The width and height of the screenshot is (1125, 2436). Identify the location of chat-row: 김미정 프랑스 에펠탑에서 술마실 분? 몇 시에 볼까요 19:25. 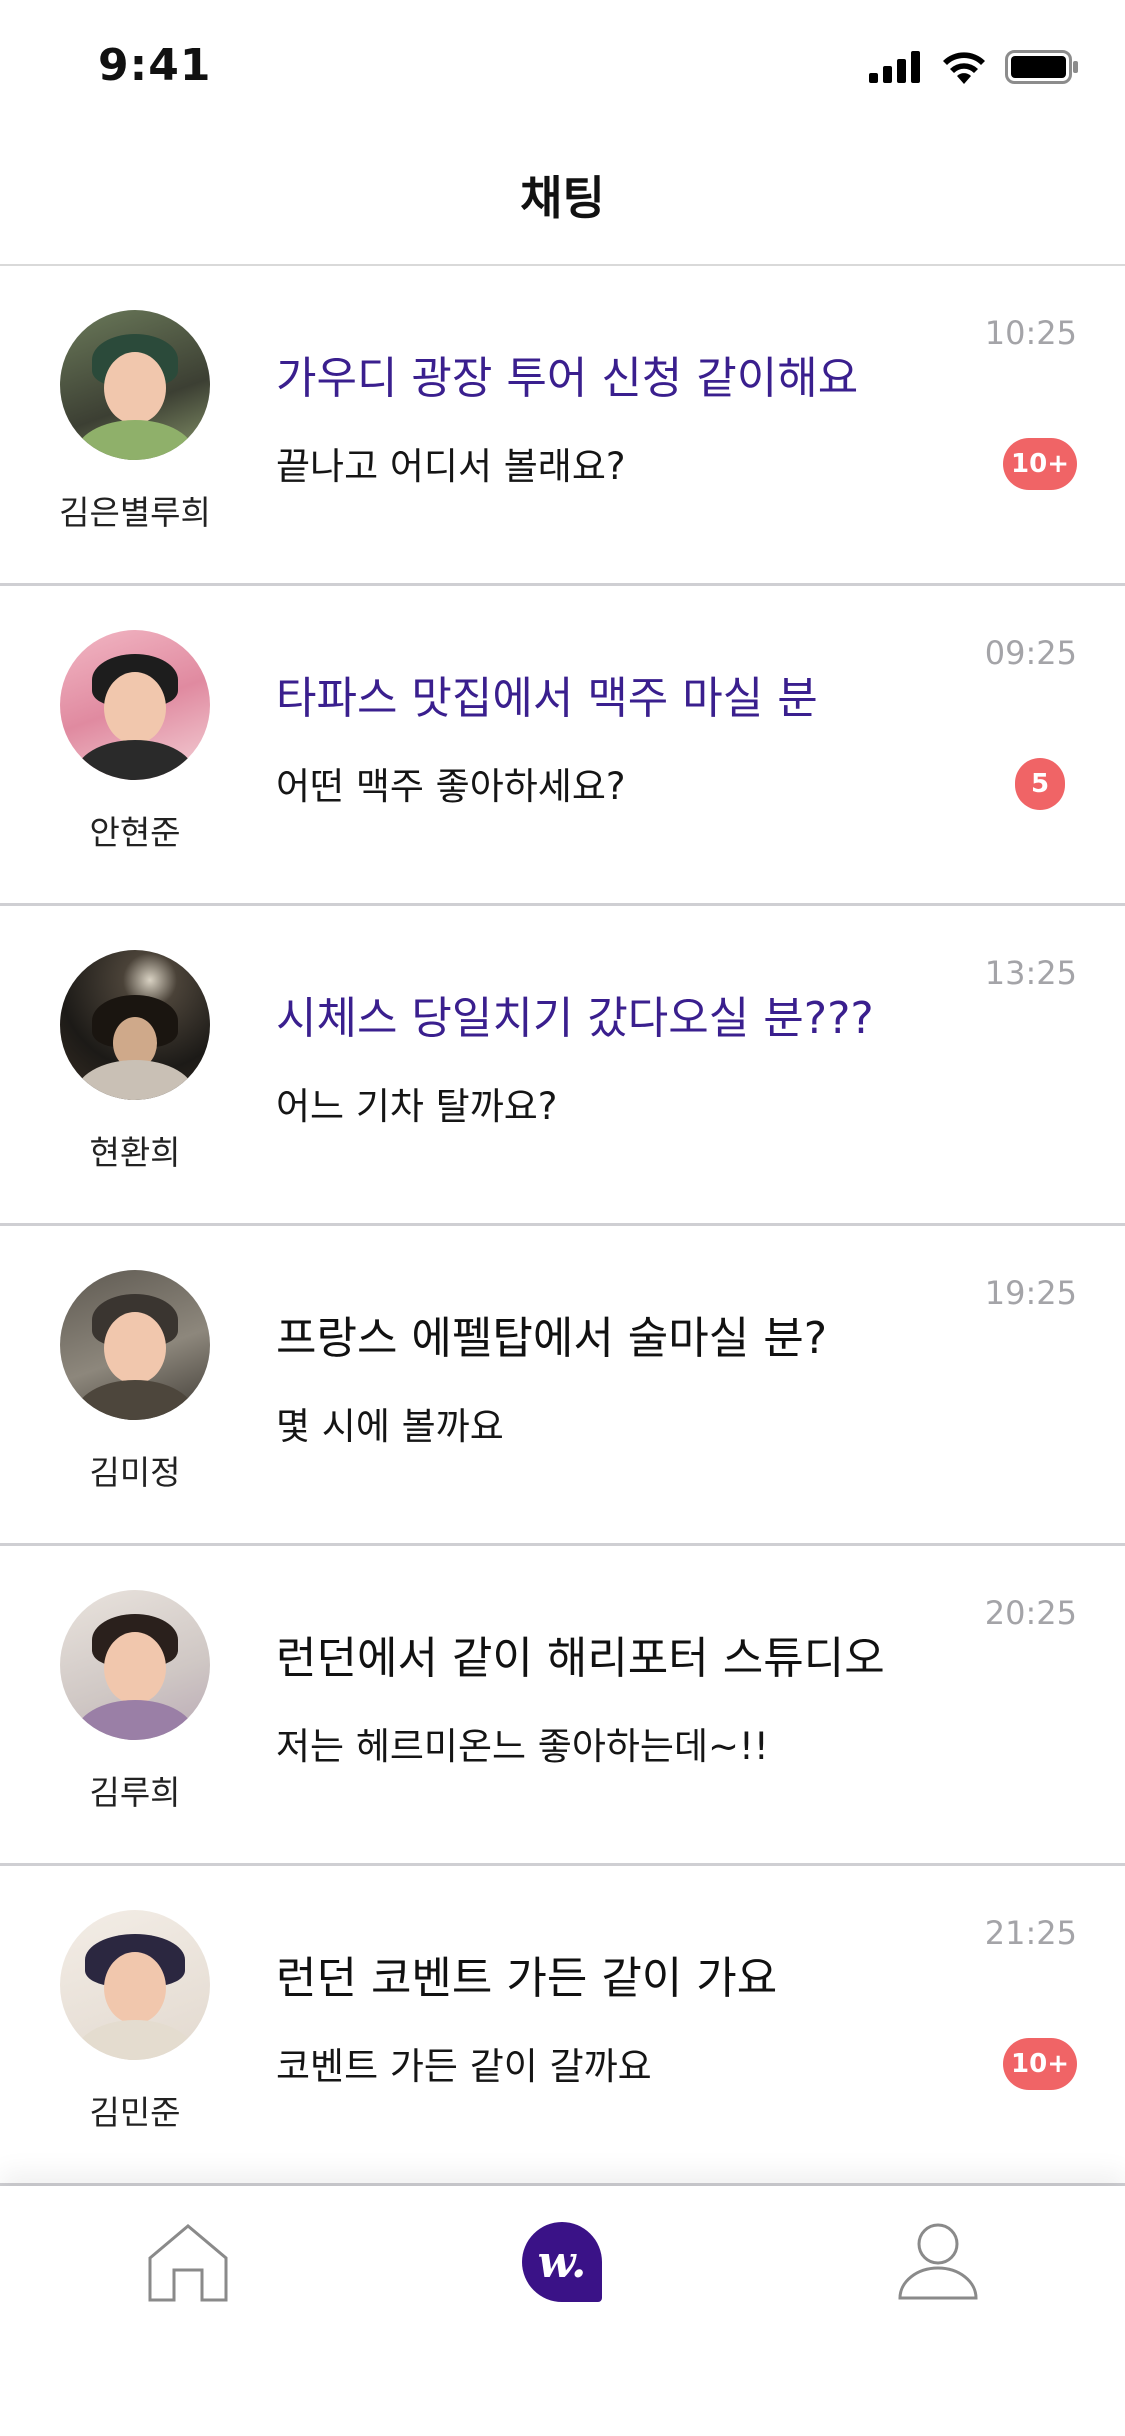
(562, 1386).